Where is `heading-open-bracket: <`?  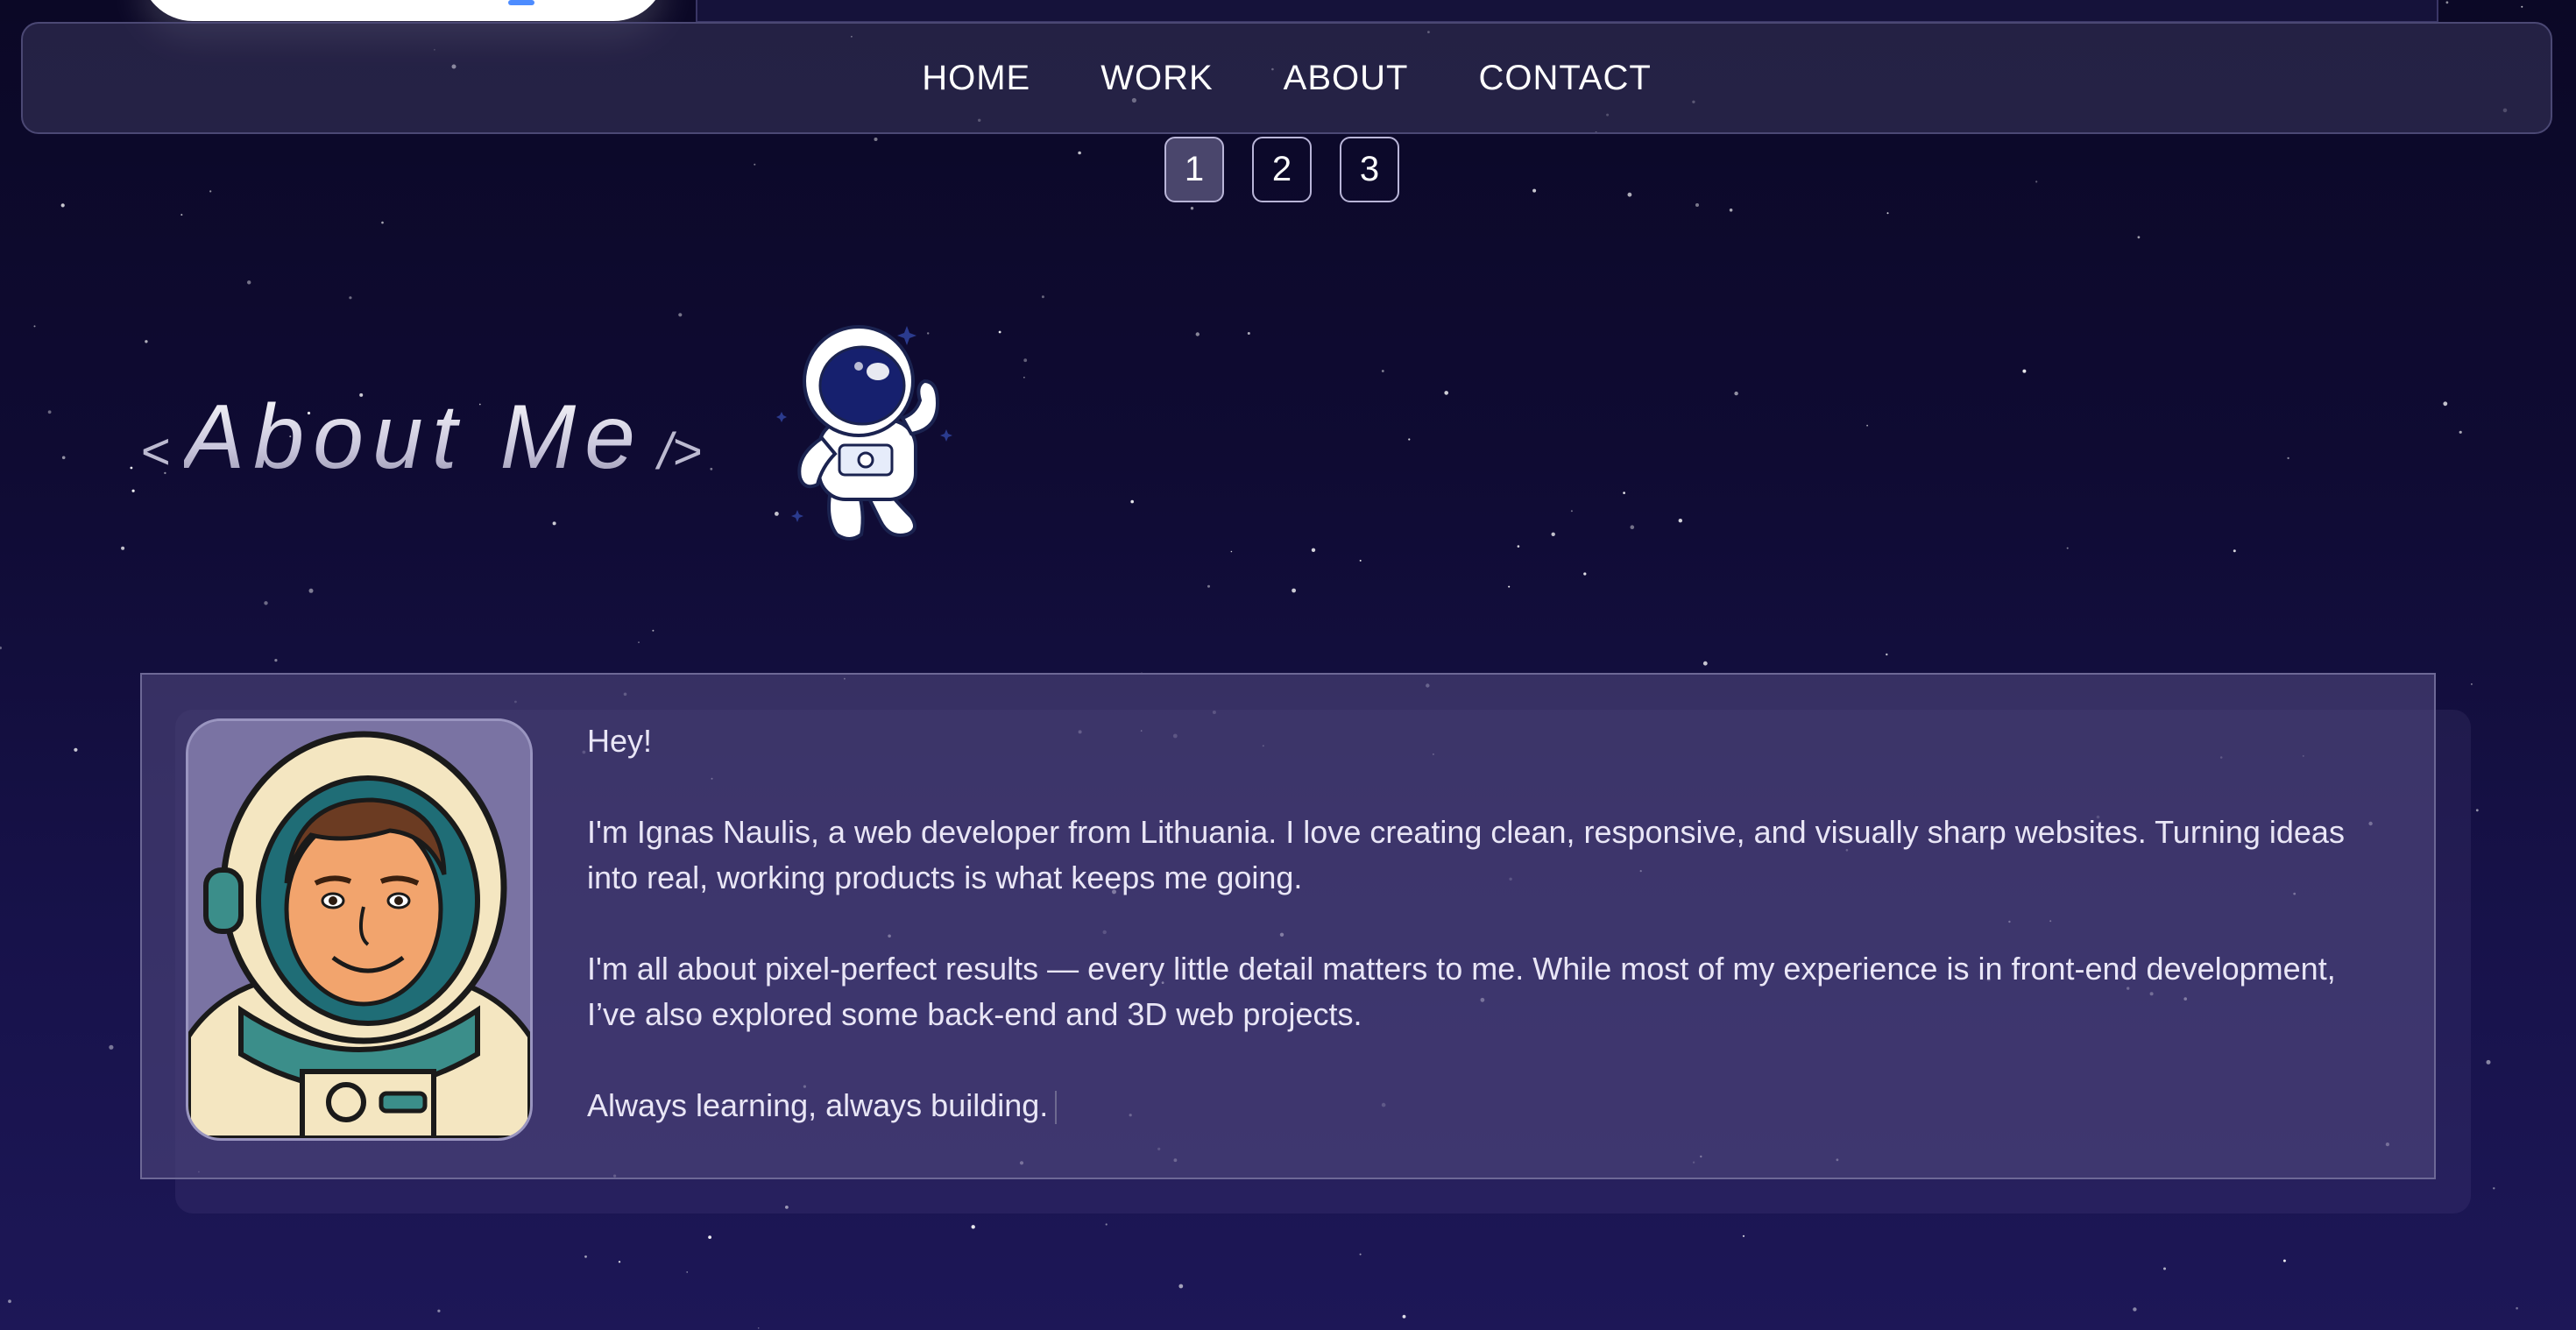
heading-open-bracket: < is located at coordinates (155, 451).